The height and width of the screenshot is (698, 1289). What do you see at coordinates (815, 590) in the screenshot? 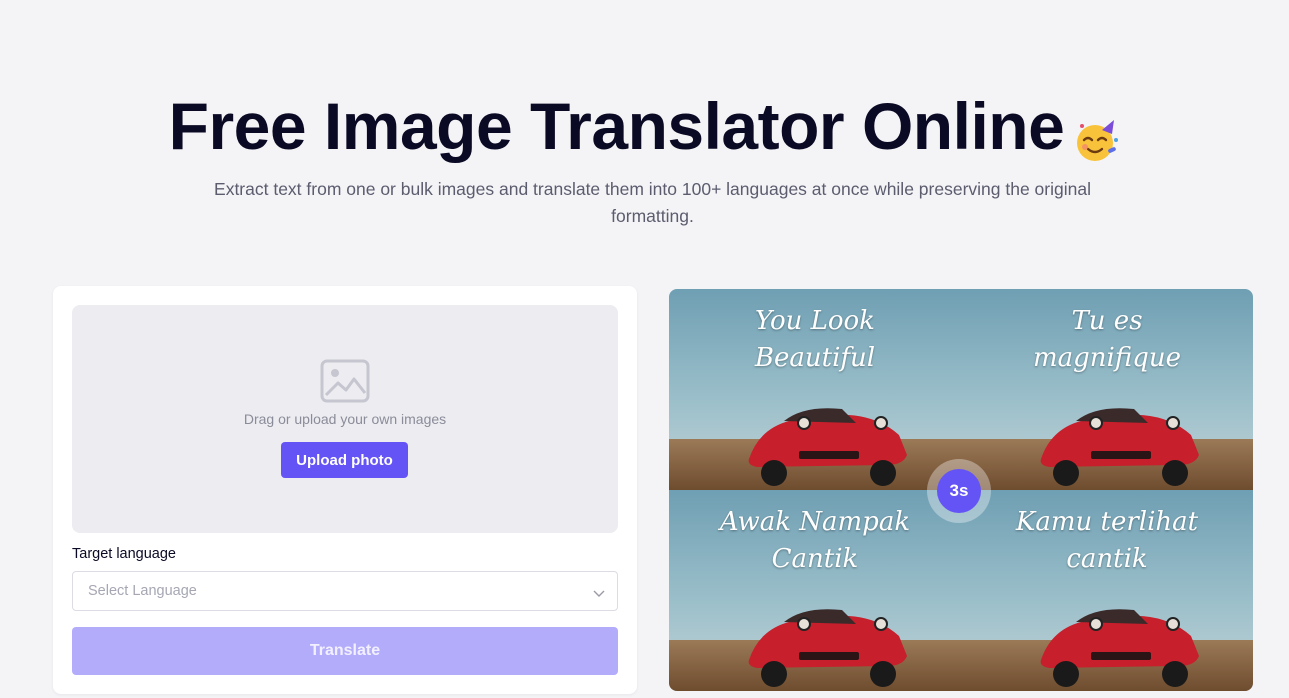
I see `preview-quadrant: Awak Nampak Cantik` at bounding box center [815, 590].